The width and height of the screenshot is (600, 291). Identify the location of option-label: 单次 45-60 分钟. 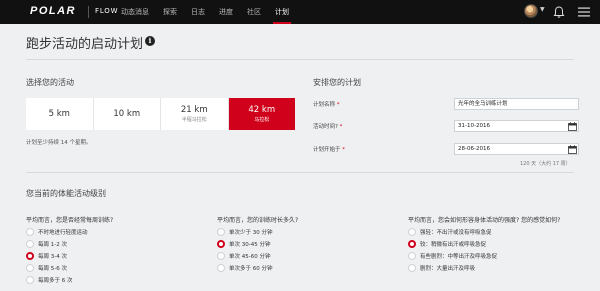
(250, 257).